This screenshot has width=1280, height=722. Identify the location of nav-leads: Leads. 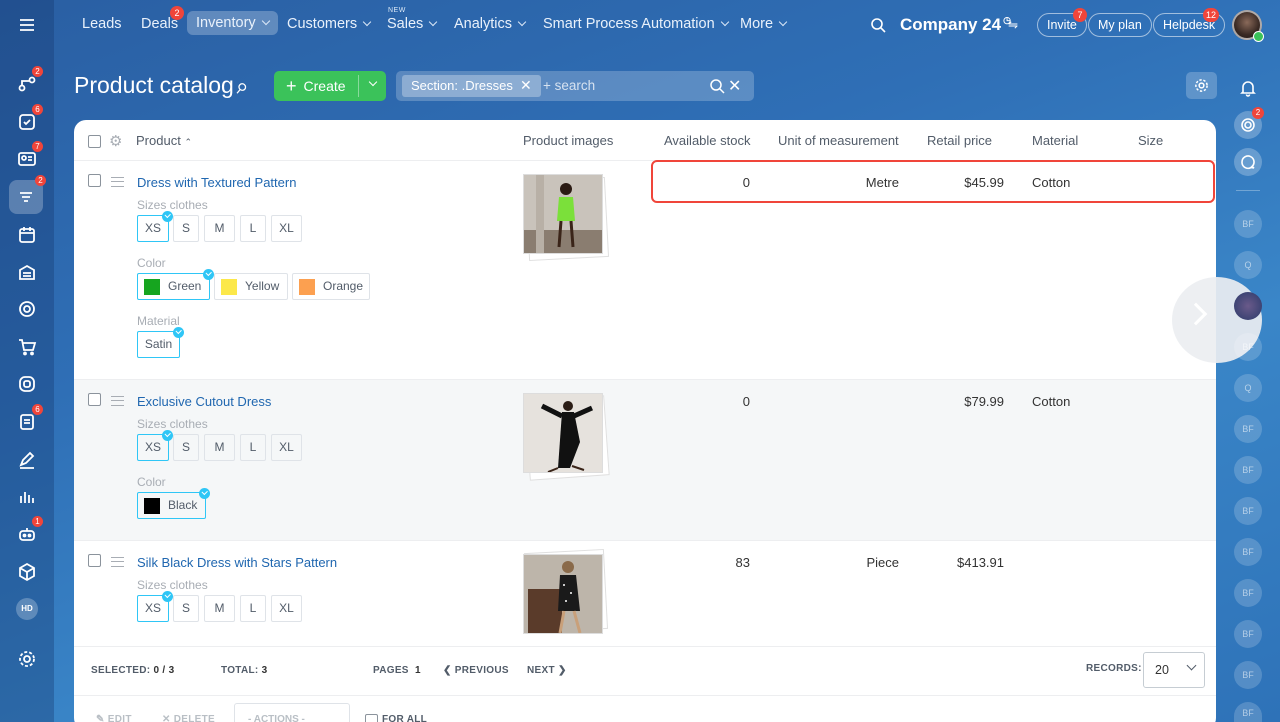
(102, 24).